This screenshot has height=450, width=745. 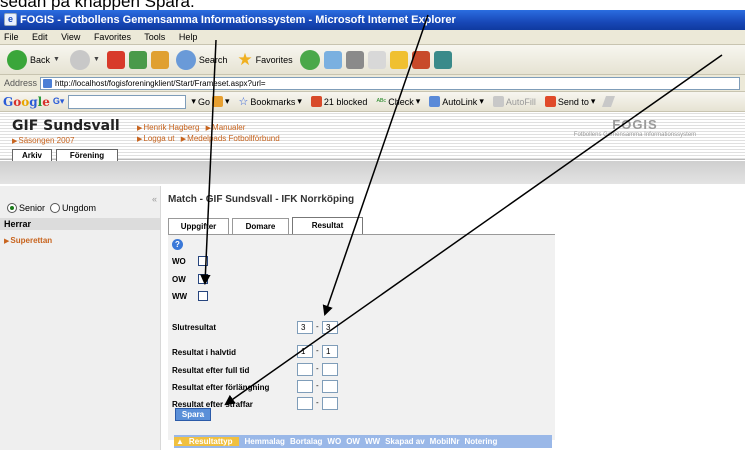 I want to click on search-button: Search, so click(x=202, y=60).